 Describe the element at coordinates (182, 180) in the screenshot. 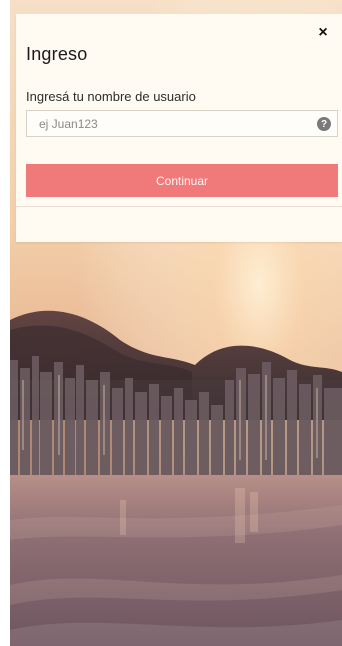

I see `continue-button: Continuar` at that location.